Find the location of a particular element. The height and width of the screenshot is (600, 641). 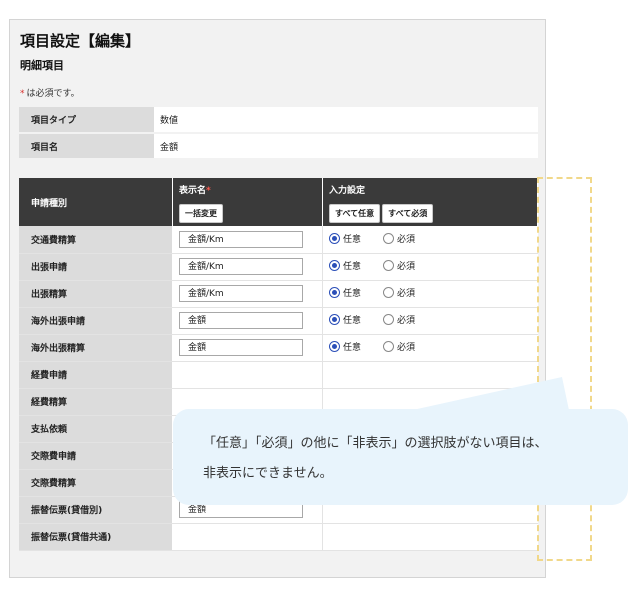

info-value: 金額 is located at coordinates (346, 146).